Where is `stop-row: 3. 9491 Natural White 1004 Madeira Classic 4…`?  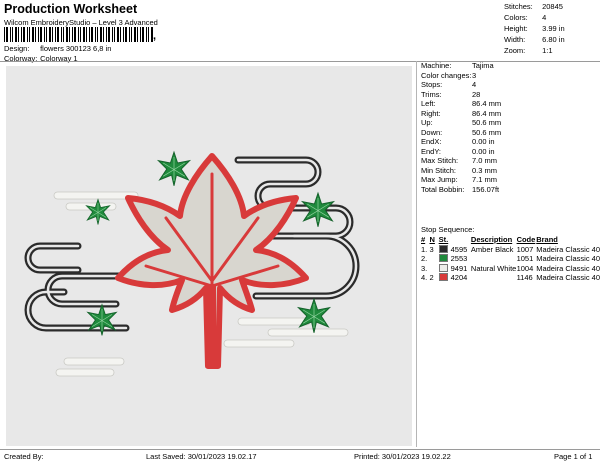
stop-row: 3. 9491 Natural White 1004 Madeira Classic 4… is located at coordinates (510, 268).